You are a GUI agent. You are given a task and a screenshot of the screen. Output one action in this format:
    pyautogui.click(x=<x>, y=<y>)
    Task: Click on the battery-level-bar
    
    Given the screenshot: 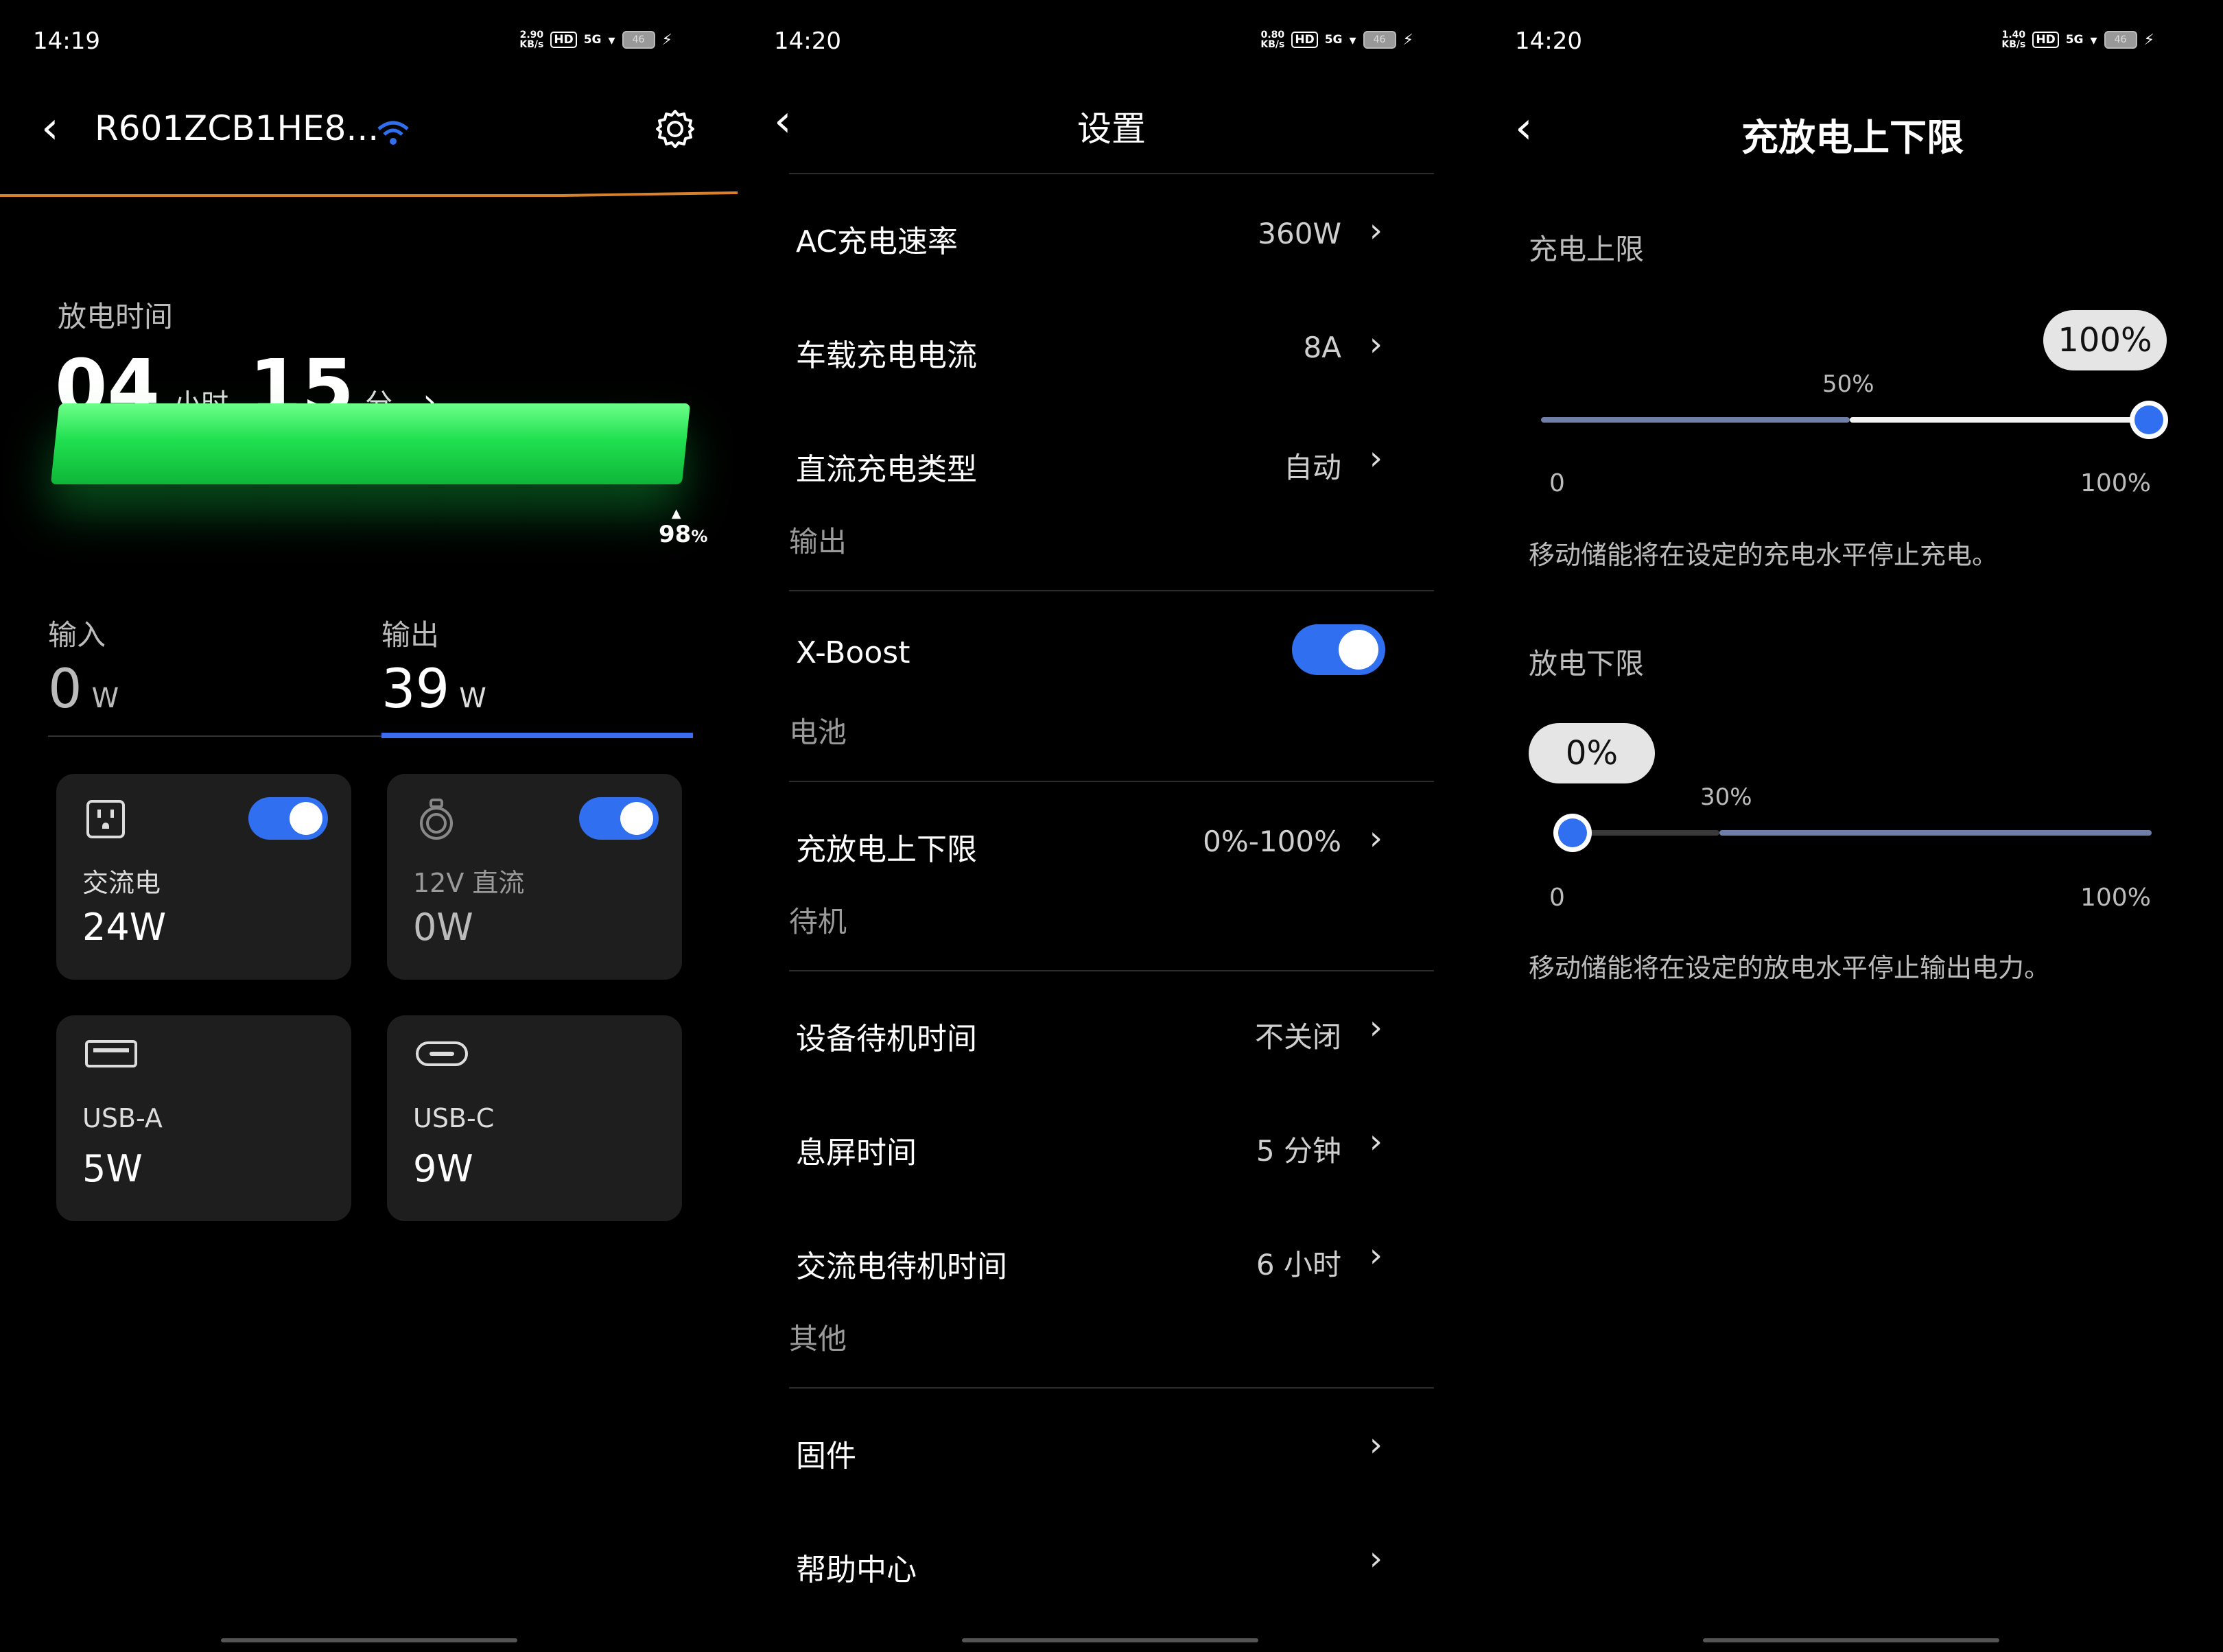 What is the action you would take?
    pyautogui.click(x=370, y=443)
    